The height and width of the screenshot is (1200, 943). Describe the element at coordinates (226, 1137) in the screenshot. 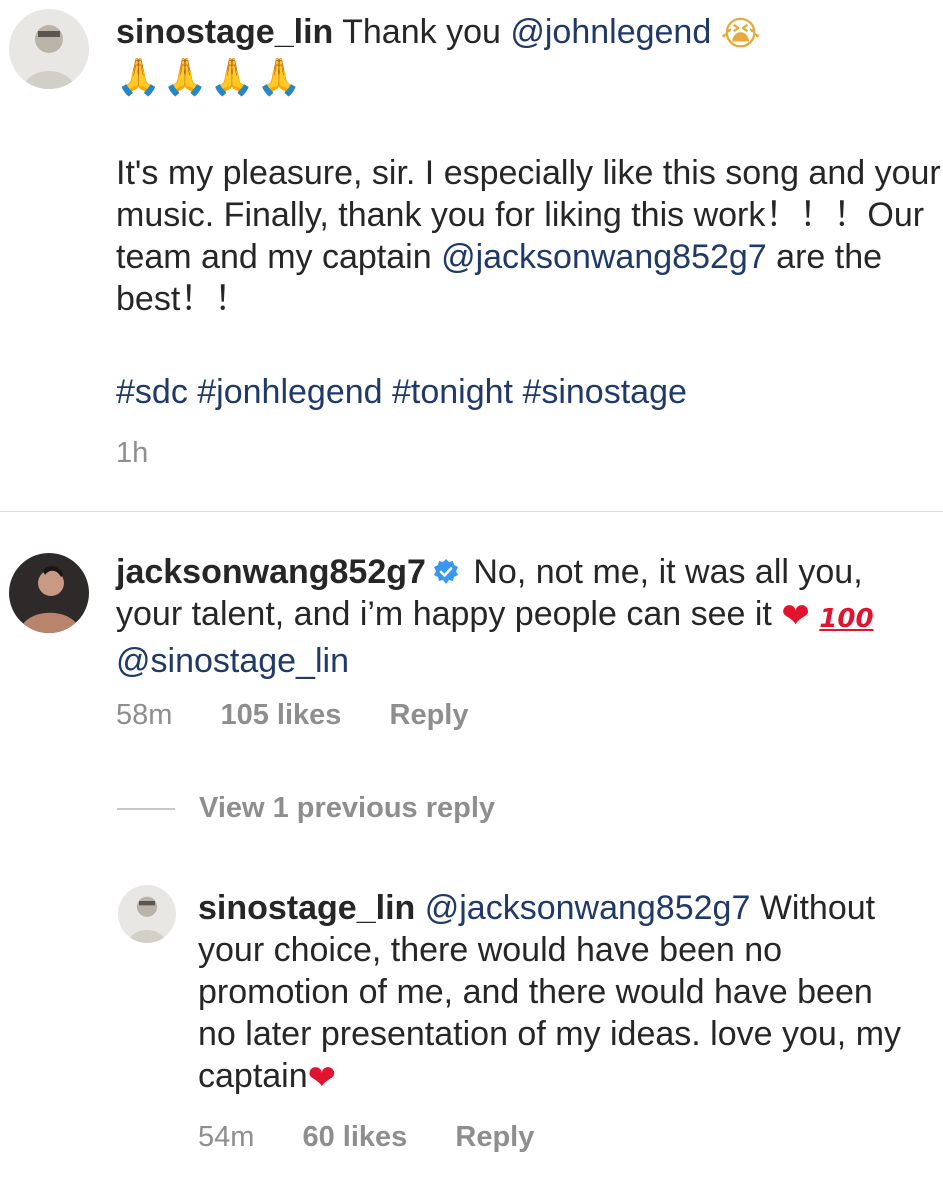

I see `reply-time: 54m` at that location.